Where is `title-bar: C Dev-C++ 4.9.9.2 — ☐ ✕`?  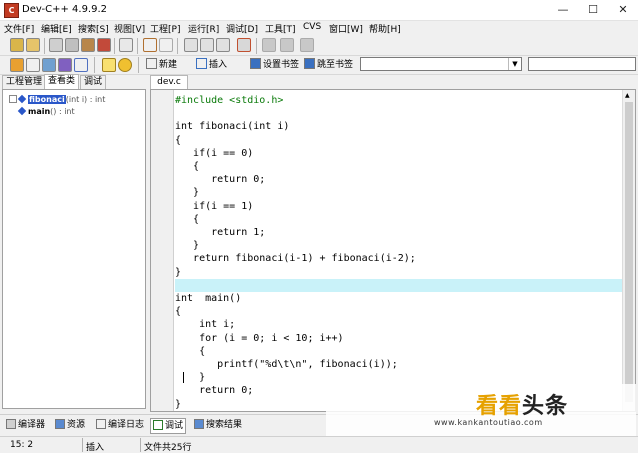
title-bar: C Dev-C++ 4.9.9.2 — ☐ ✕ is located at coordinates (319, 10).